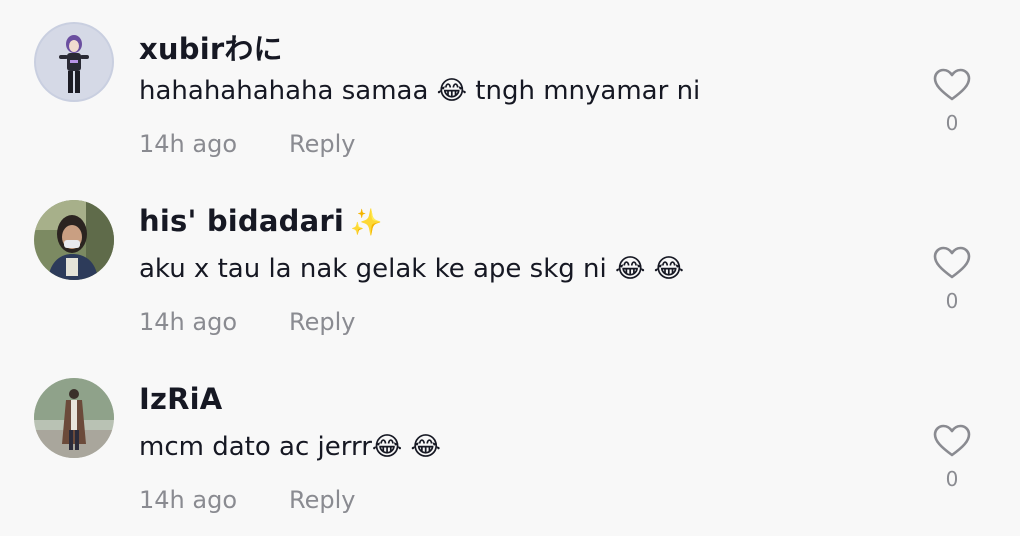 The height and width of the screenshot is (536, 1020). I want to click on avatar-person-mask-icon, so click(74, 240).